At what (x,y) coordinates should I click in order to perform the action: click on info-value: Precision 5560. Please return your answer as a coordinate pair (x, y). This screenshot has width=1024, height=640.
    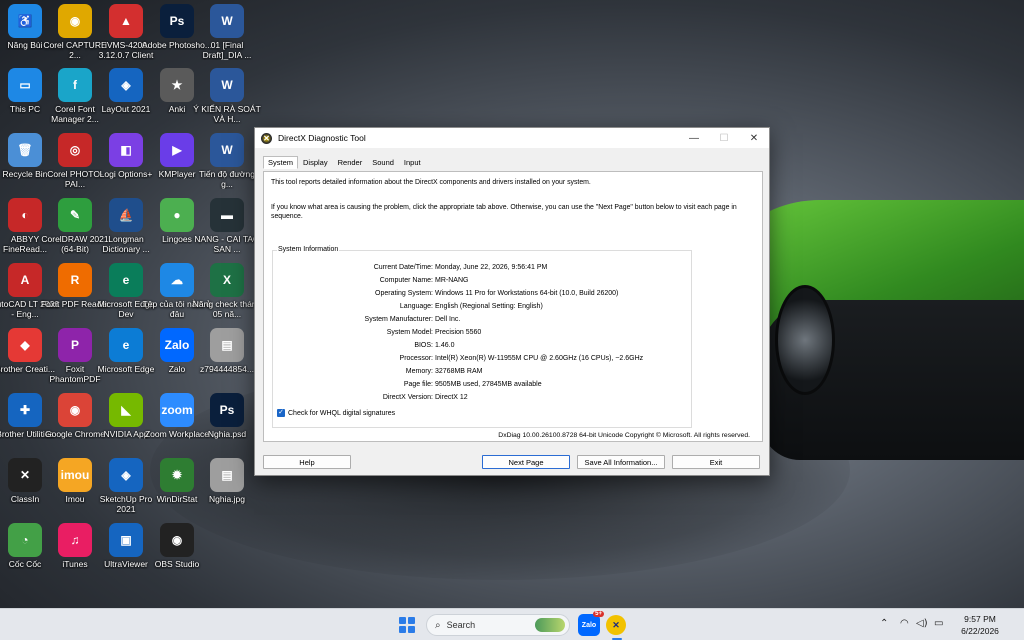
    Looking at the image, I should click on (458, 332).